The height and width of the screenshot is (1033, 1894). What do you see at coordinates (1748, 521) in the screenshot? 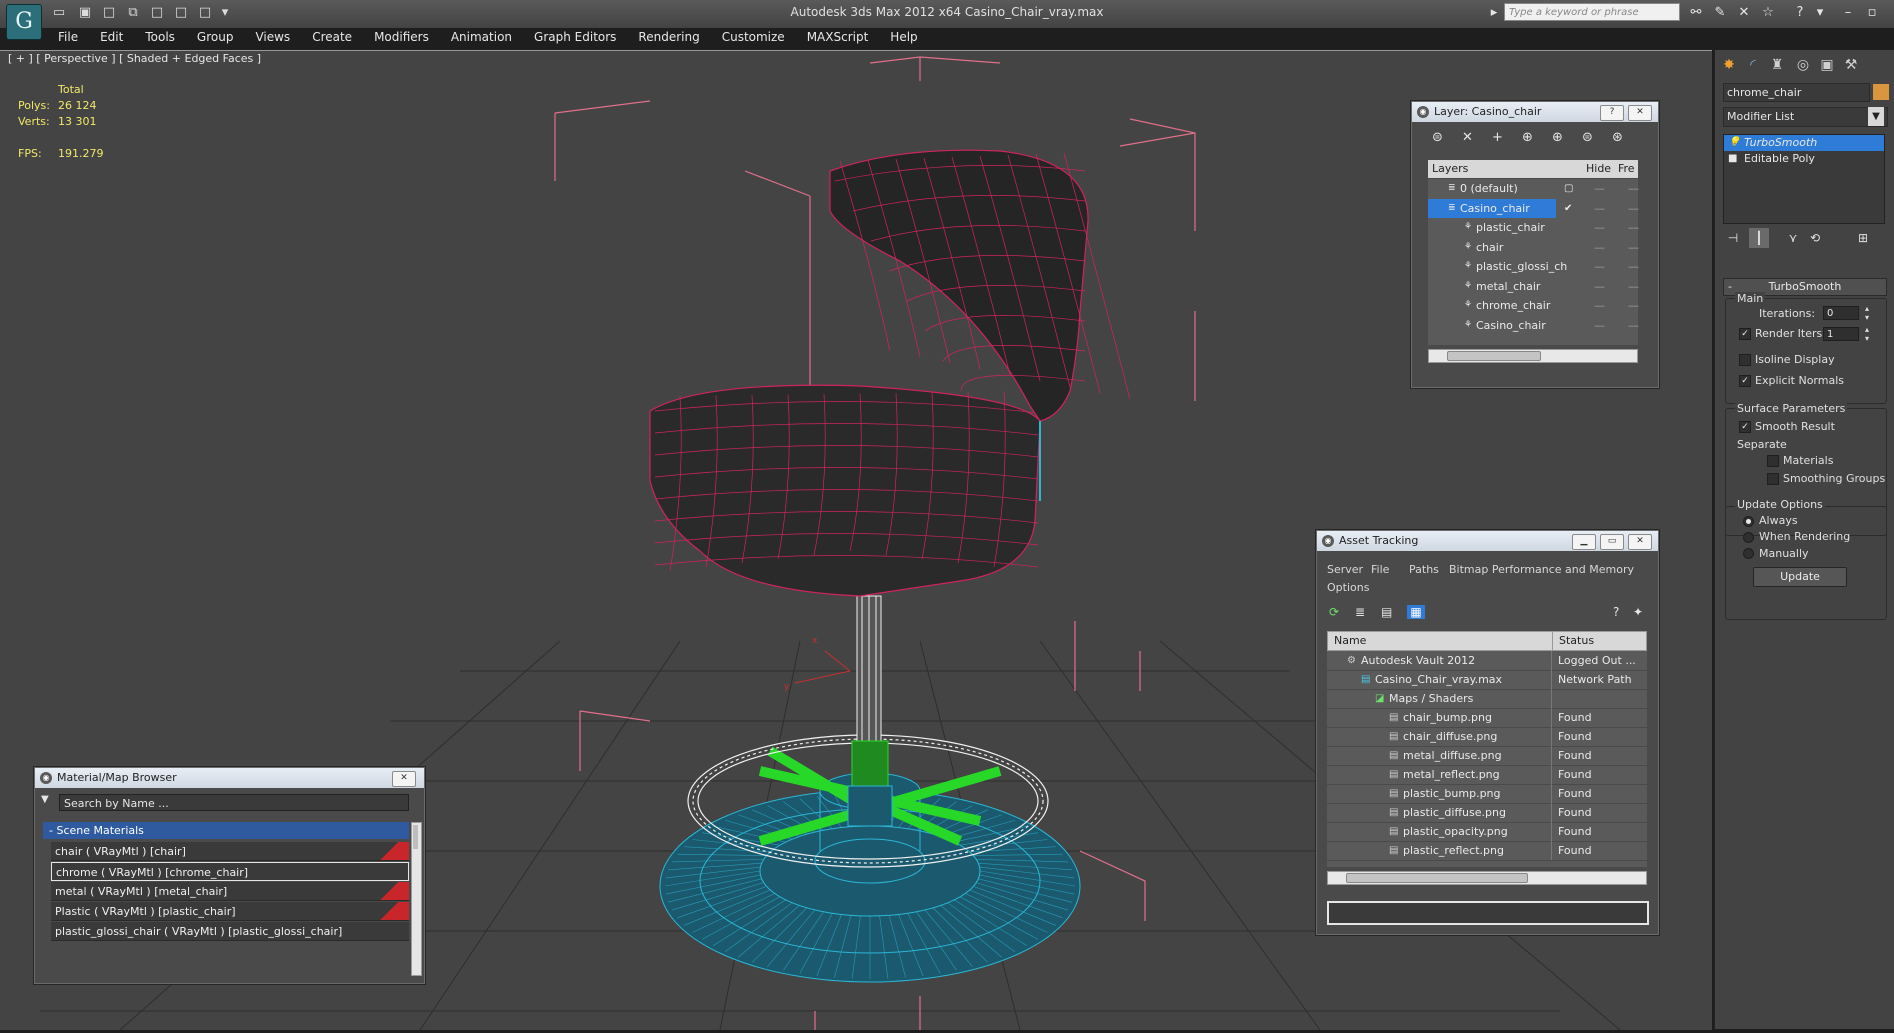
I see `always-radio` at bounding box center [1748, 521].